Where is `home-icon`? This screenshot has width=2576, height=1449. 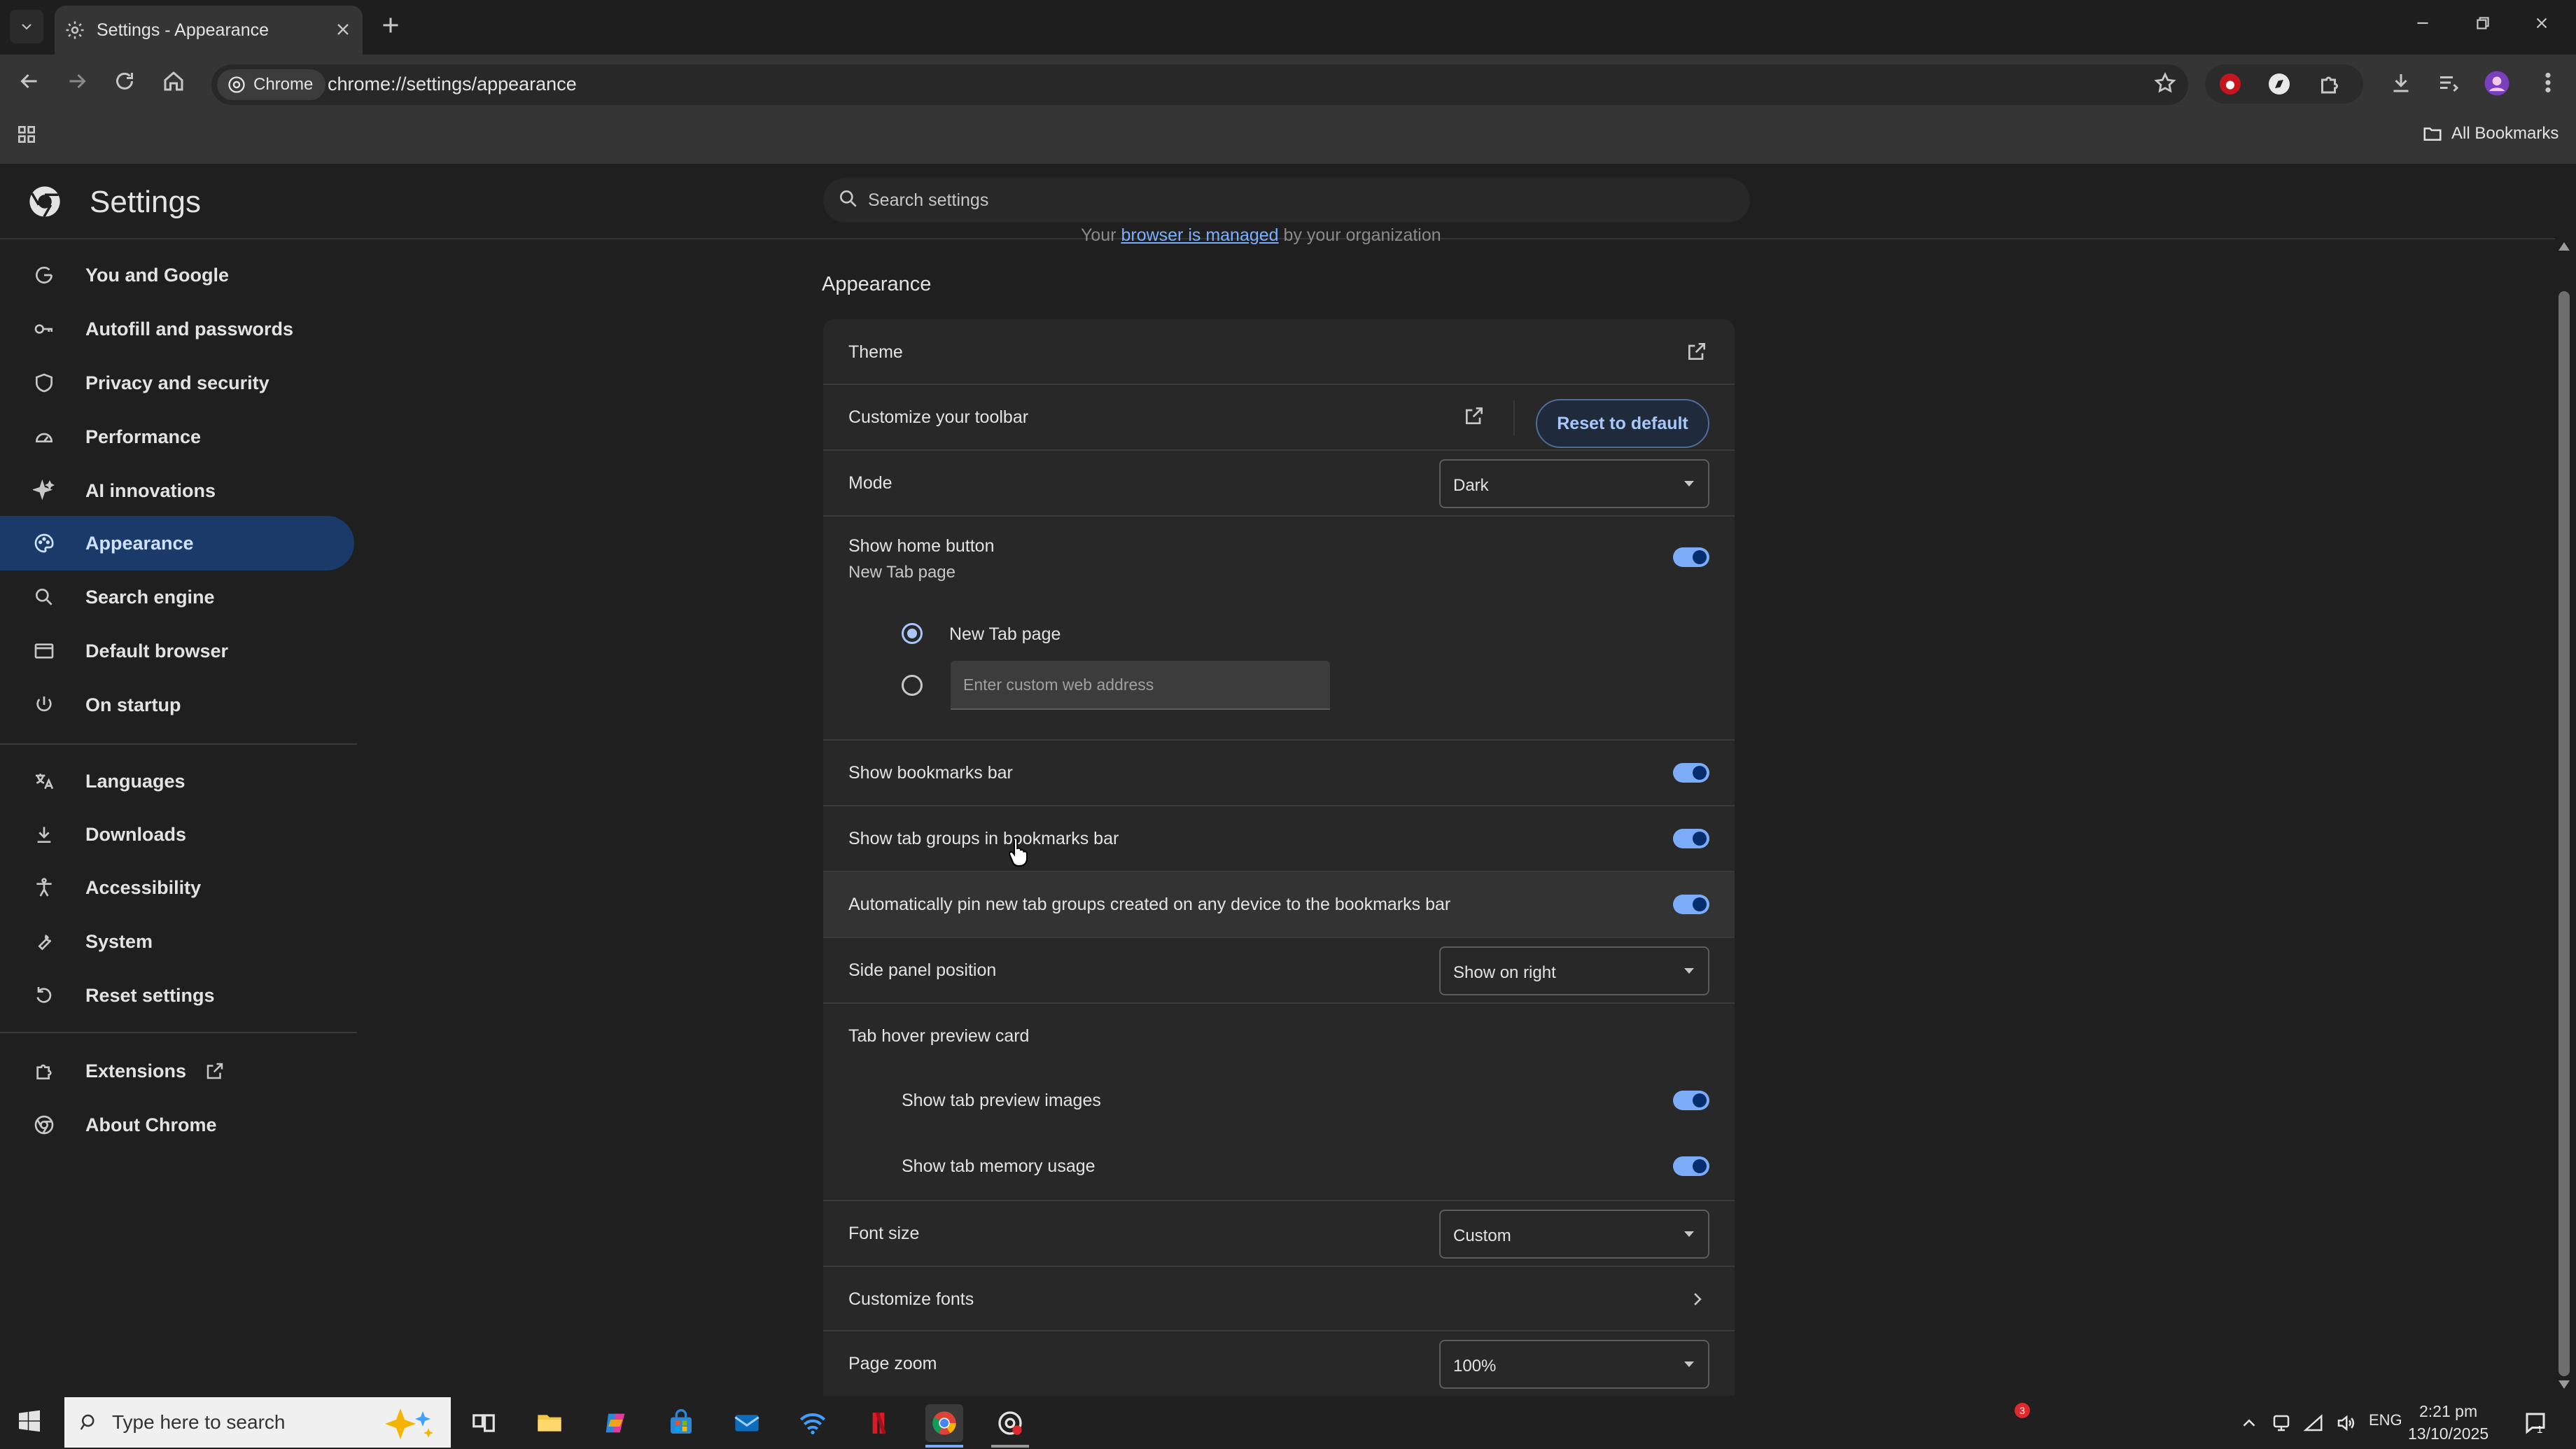
home-icon is located at coordinates (173, 81).